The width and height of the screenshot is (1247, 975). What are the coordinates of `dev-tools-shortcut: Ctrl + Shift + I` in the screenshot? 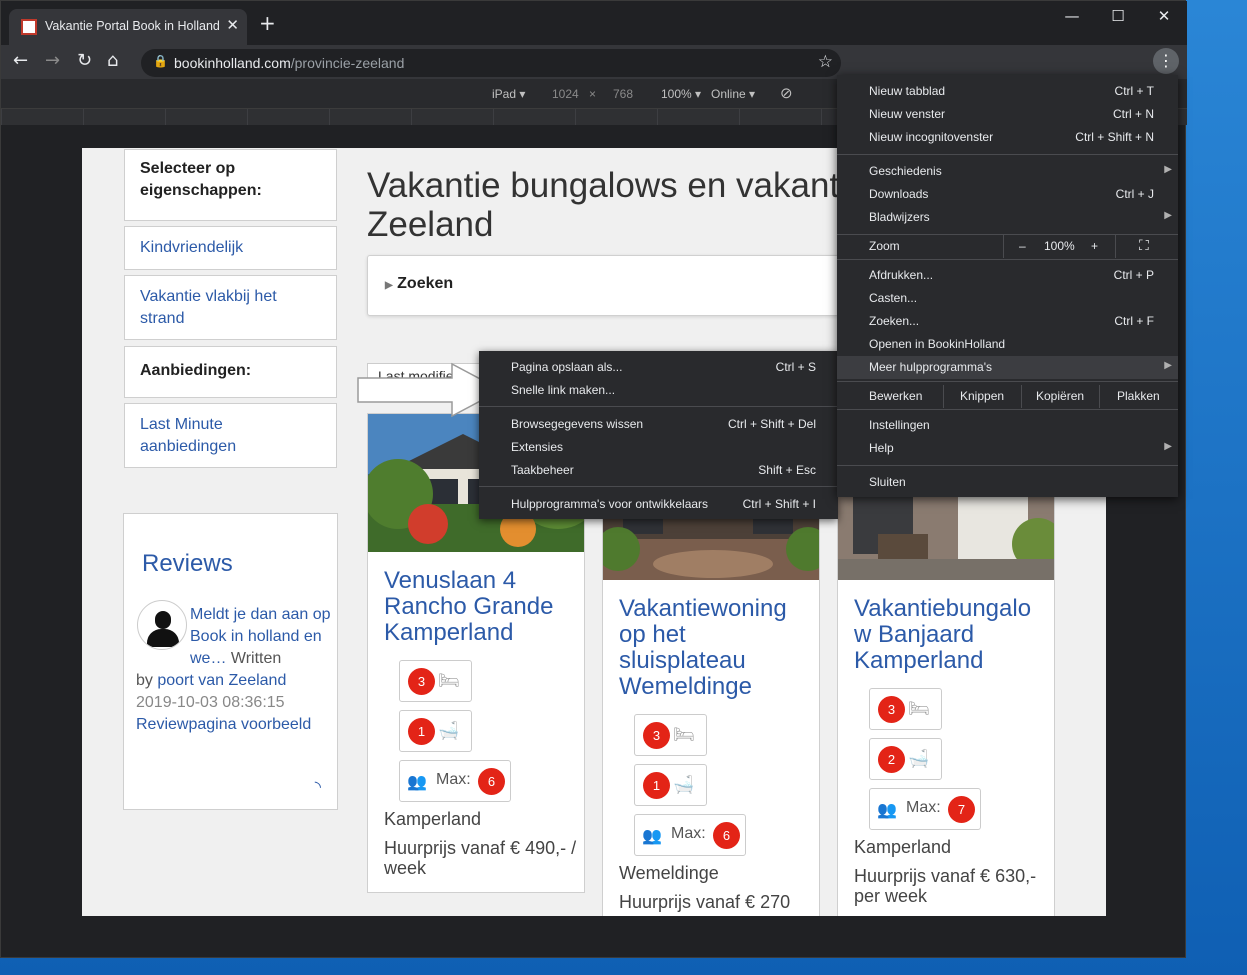 It's located at (779, 504).